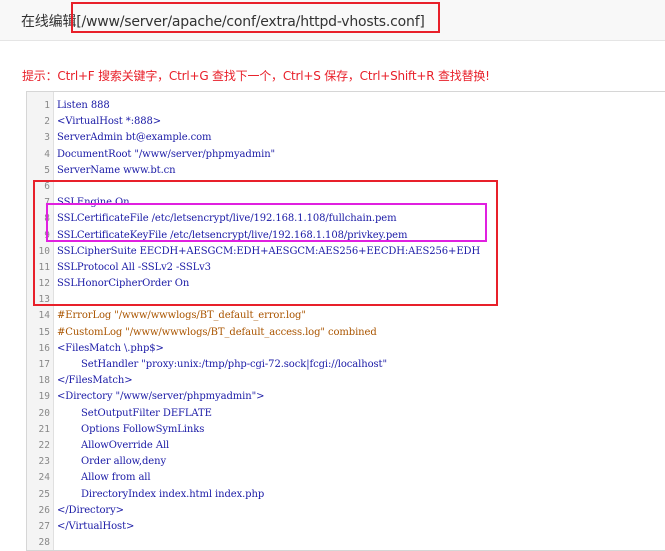 This screenshot has height=551, width=665. Describe the element at coordinates (110, 349) in the screenshot. I see `code-text: <FilesMatch \.php$>` at that location.